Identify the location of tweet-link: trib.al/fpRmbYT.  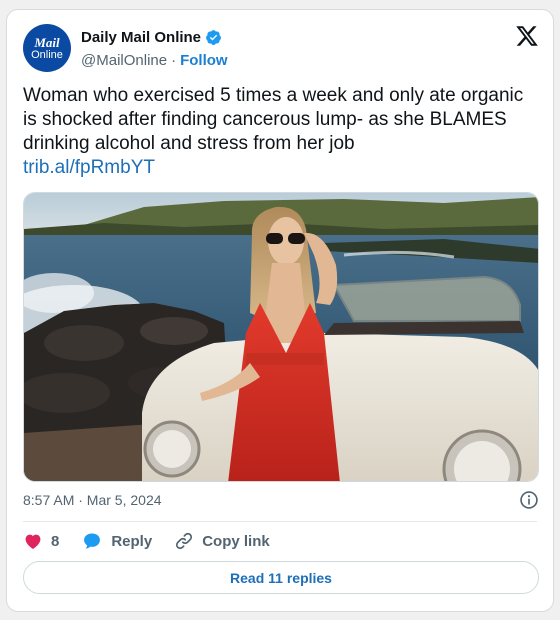
(281, 168).